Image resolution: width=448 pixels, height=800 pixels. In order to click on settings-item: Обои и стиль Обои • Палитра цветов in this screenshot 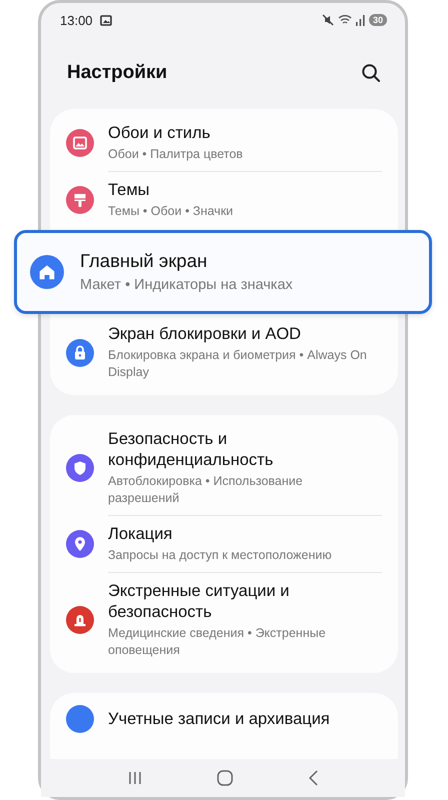, I will do `click(224, 143)`.